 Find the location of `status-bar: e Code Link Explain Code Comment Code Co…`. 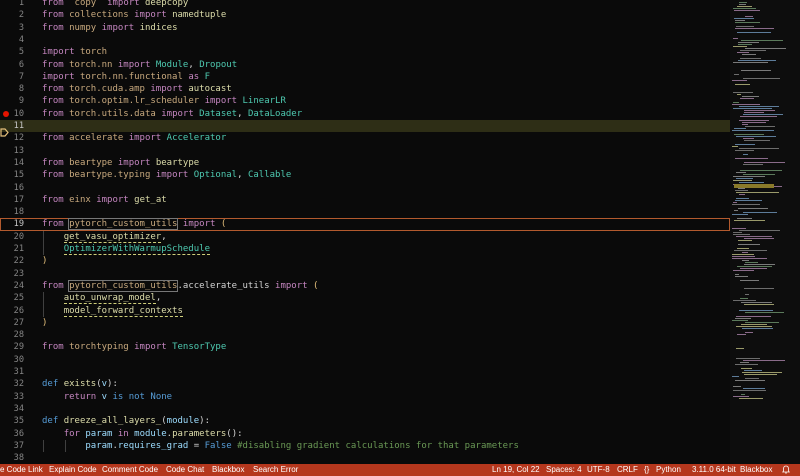

status-bar: e Code Link Explain Code Comment Code Co… is located at coordinates (400, 470).